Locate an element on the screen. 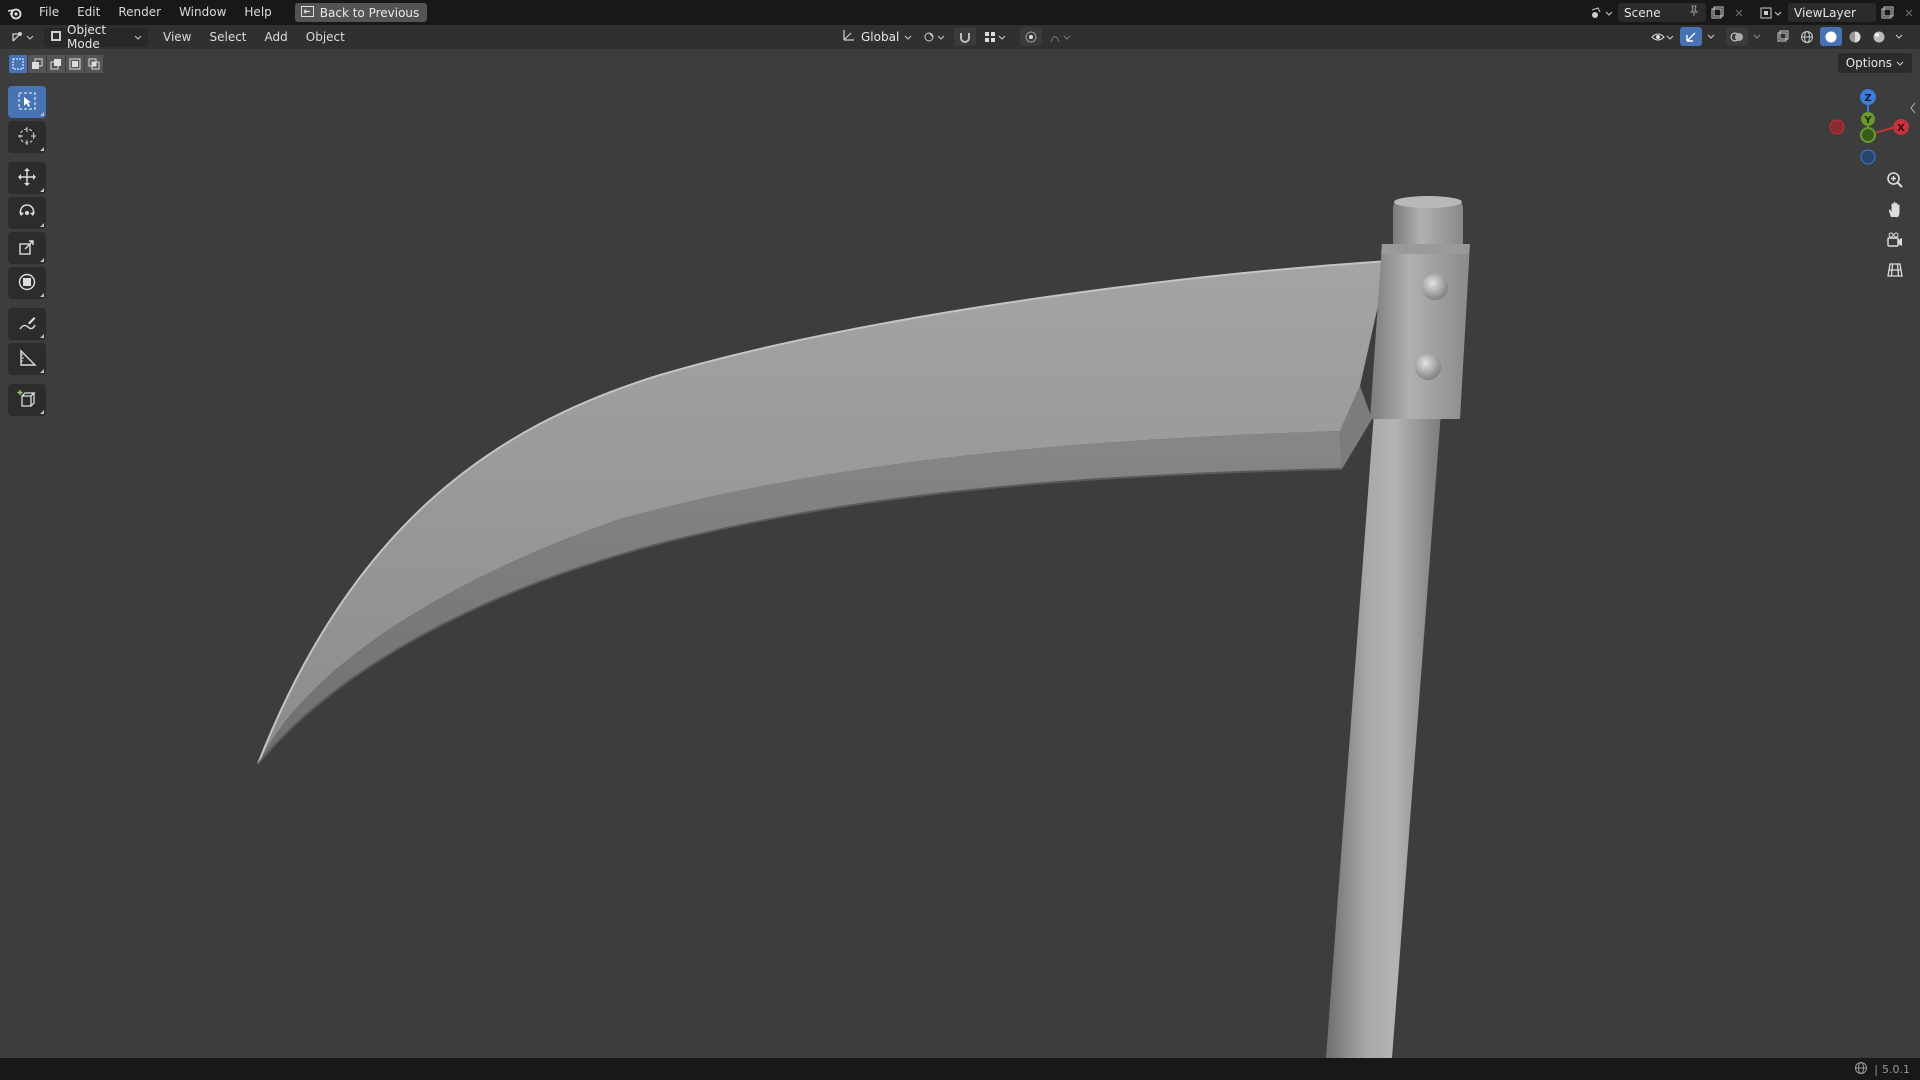 Image resolution: width=1920 pixels, height=1080 pixels. new-view-layer-icon is located at coordinates (1887, 12).